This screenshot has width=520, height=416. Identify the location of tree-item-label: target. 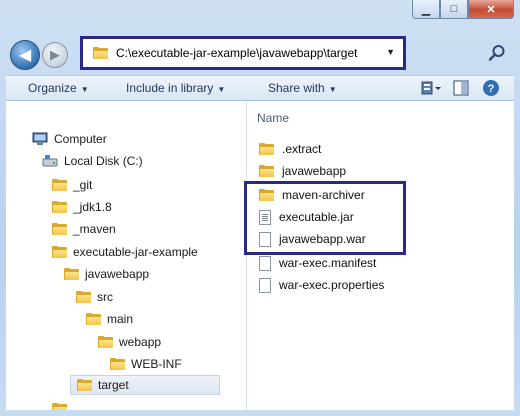
(113, 385).